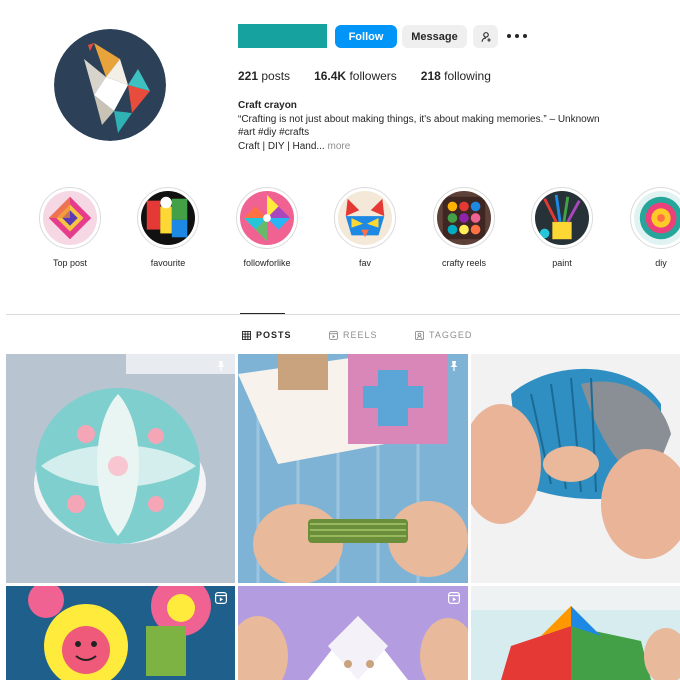 The image size is (680, 680). I want to click on tab-label: TAGGED, so click(451, 335).